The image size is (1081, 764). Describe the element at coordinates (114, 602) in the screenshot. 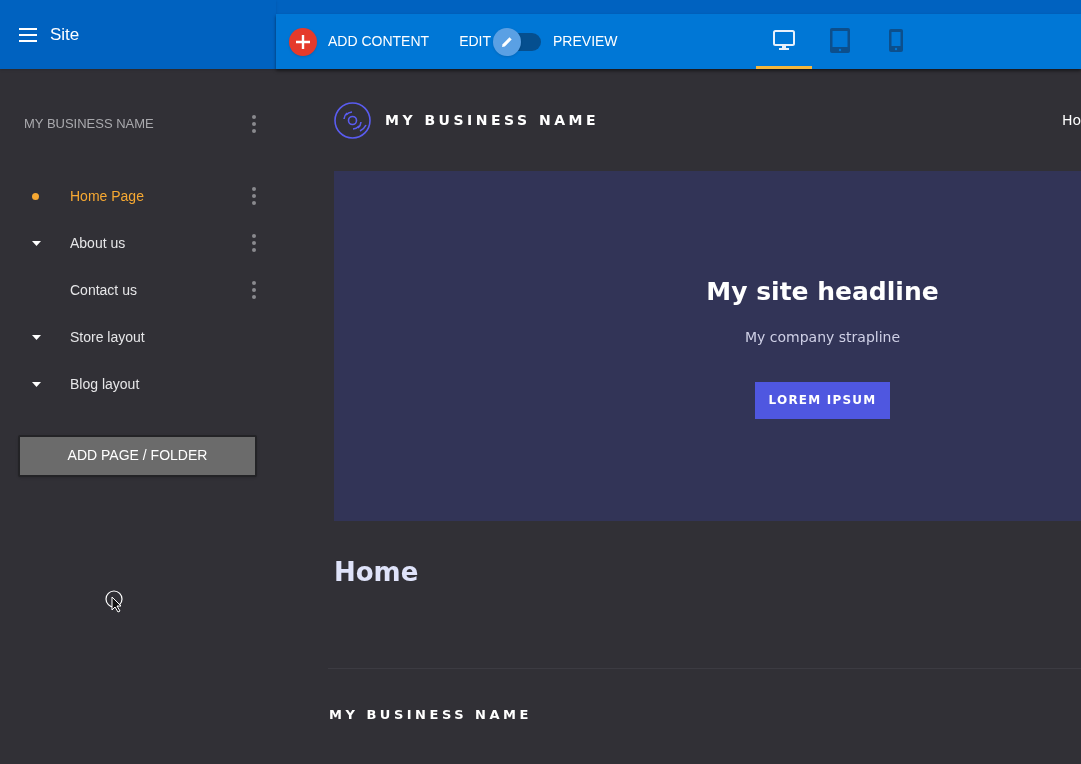

I see `cursor-icon` at that location.